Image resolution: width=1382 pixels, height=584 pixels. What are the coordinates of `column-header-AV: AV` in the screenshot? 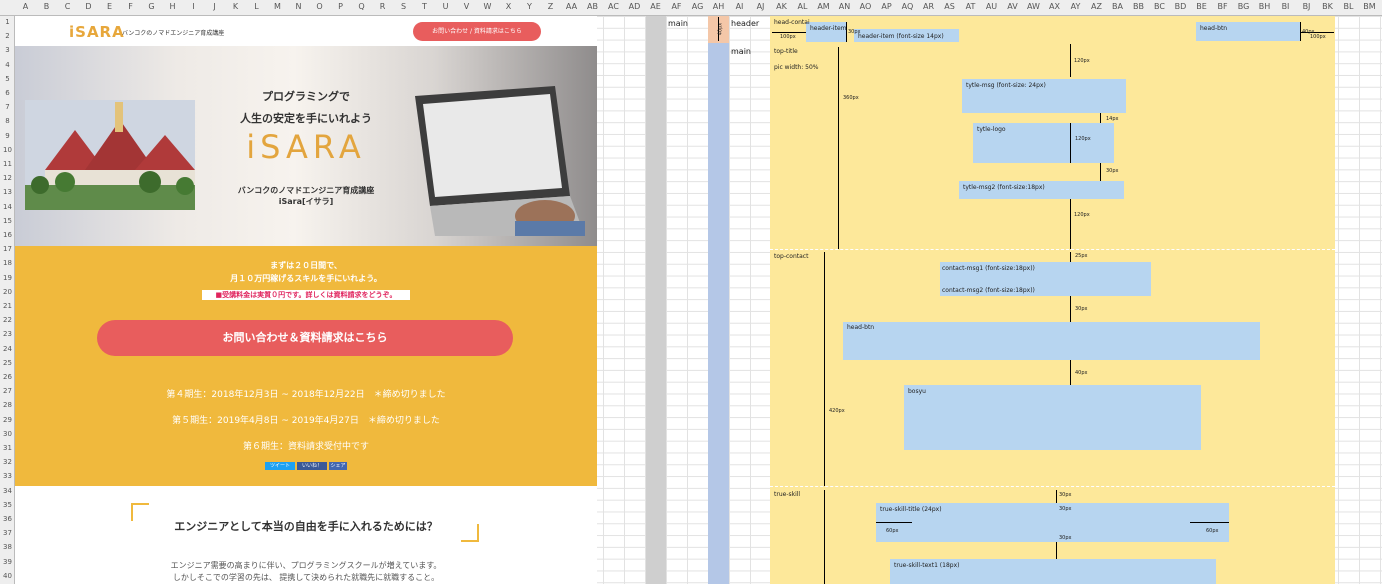 It's located at (1012, 6).